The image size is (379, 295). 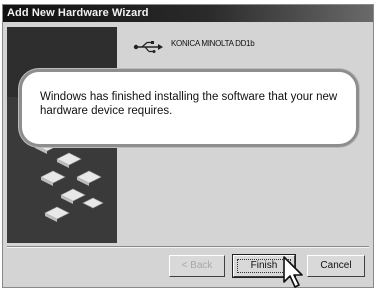 I want to click on device-name: KONICA MINOLTA DD1b, so click(x=213, y=43).